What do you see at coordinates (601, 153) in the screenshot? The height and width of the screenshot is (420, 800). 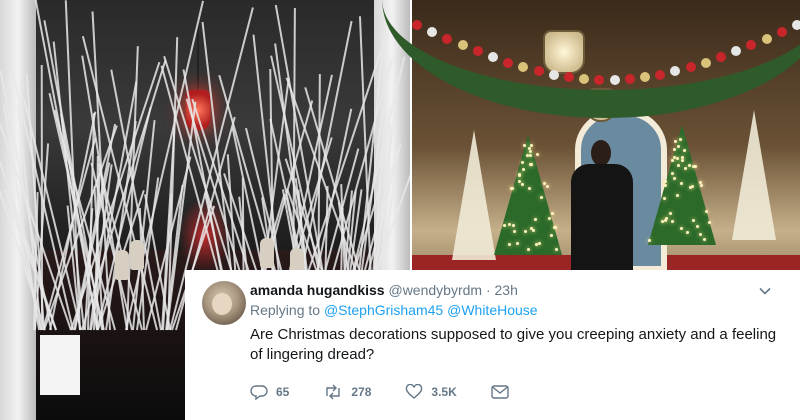 I see `person-head` at bounding box center [601, 153].